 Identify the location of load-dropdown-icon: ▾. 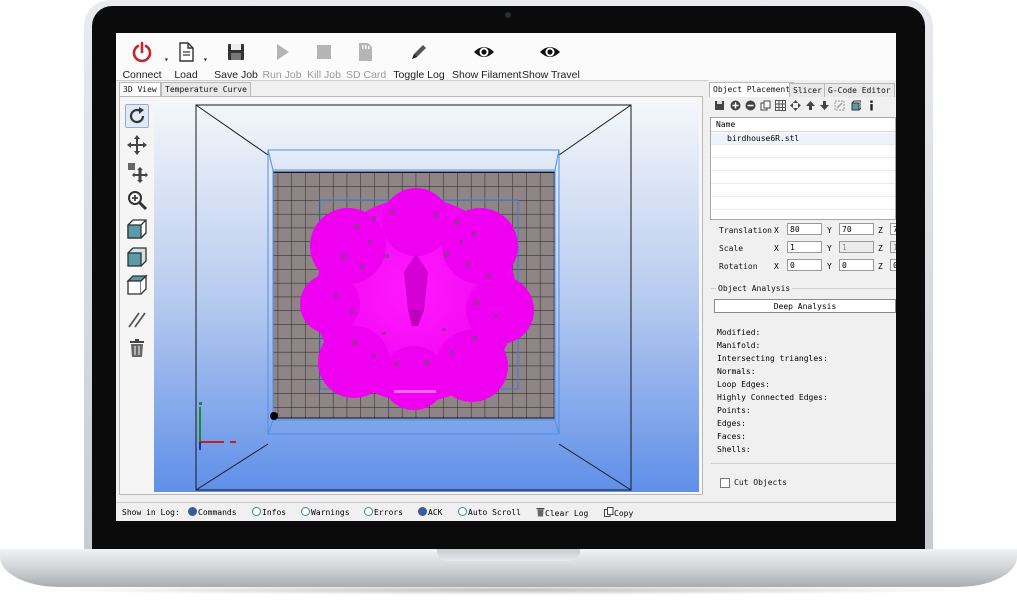
(205, 59).